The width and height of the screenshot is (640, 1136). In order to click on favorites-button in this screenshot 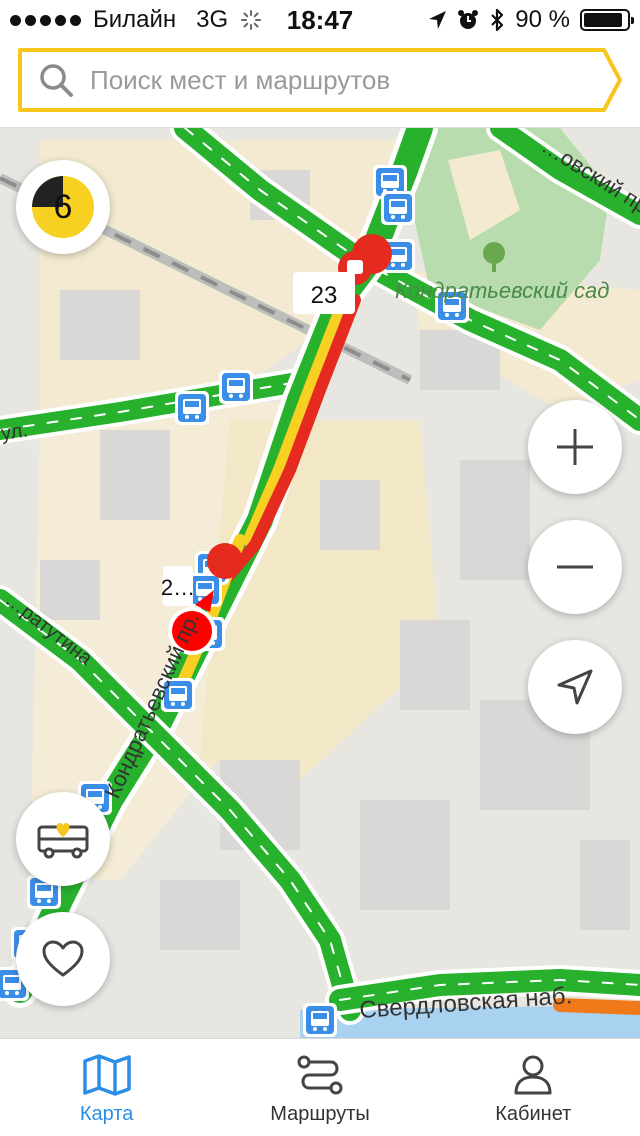, I will do `click(63, 959)`.